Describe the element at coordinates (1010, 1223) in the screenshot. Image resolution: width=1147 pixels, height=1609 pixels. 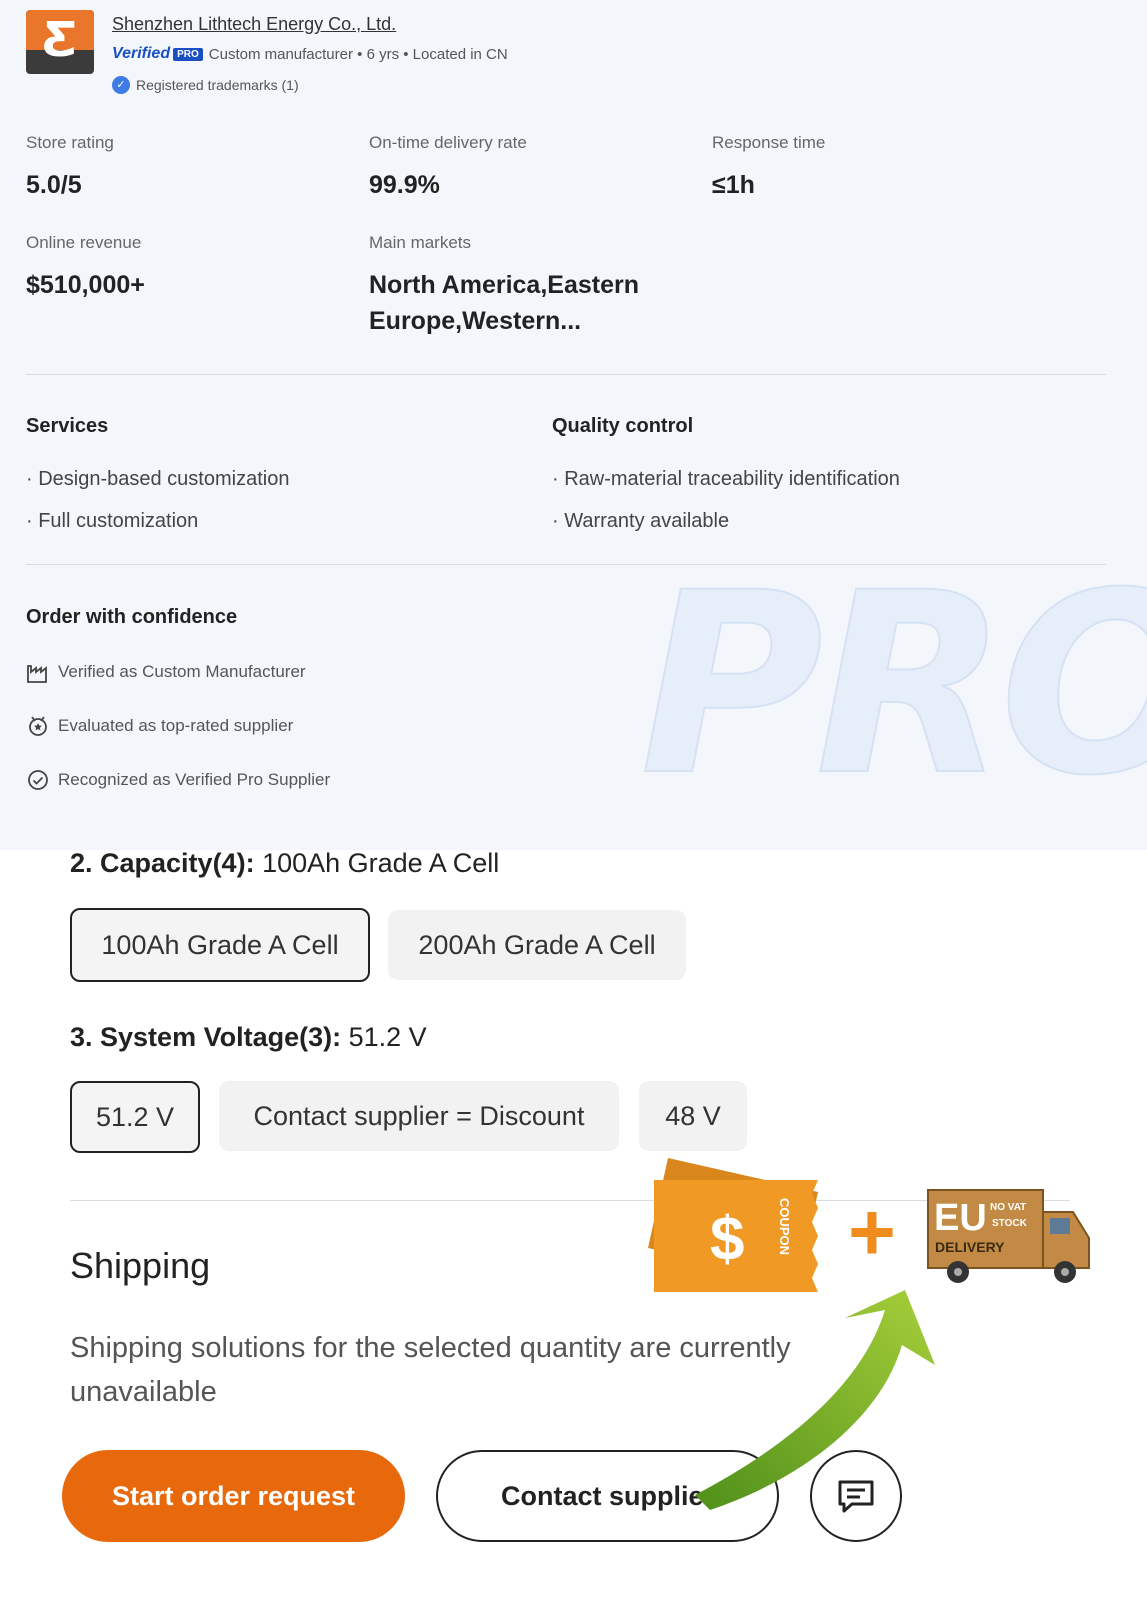
I see `stock-label: STOCK` at that location.